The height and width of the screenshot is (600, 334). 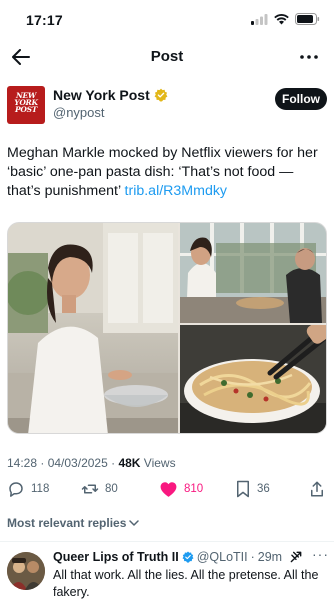 I want to click on reply-age: 29m, so click(x=270, y=557).